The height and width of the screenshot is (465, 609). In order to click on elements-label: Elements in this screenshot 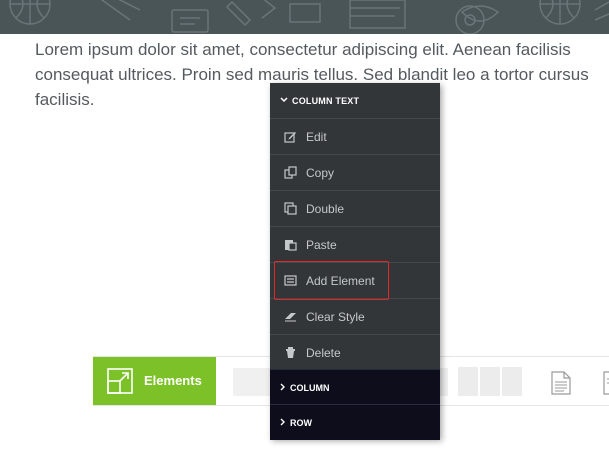, I will do `click(173, 380)`.